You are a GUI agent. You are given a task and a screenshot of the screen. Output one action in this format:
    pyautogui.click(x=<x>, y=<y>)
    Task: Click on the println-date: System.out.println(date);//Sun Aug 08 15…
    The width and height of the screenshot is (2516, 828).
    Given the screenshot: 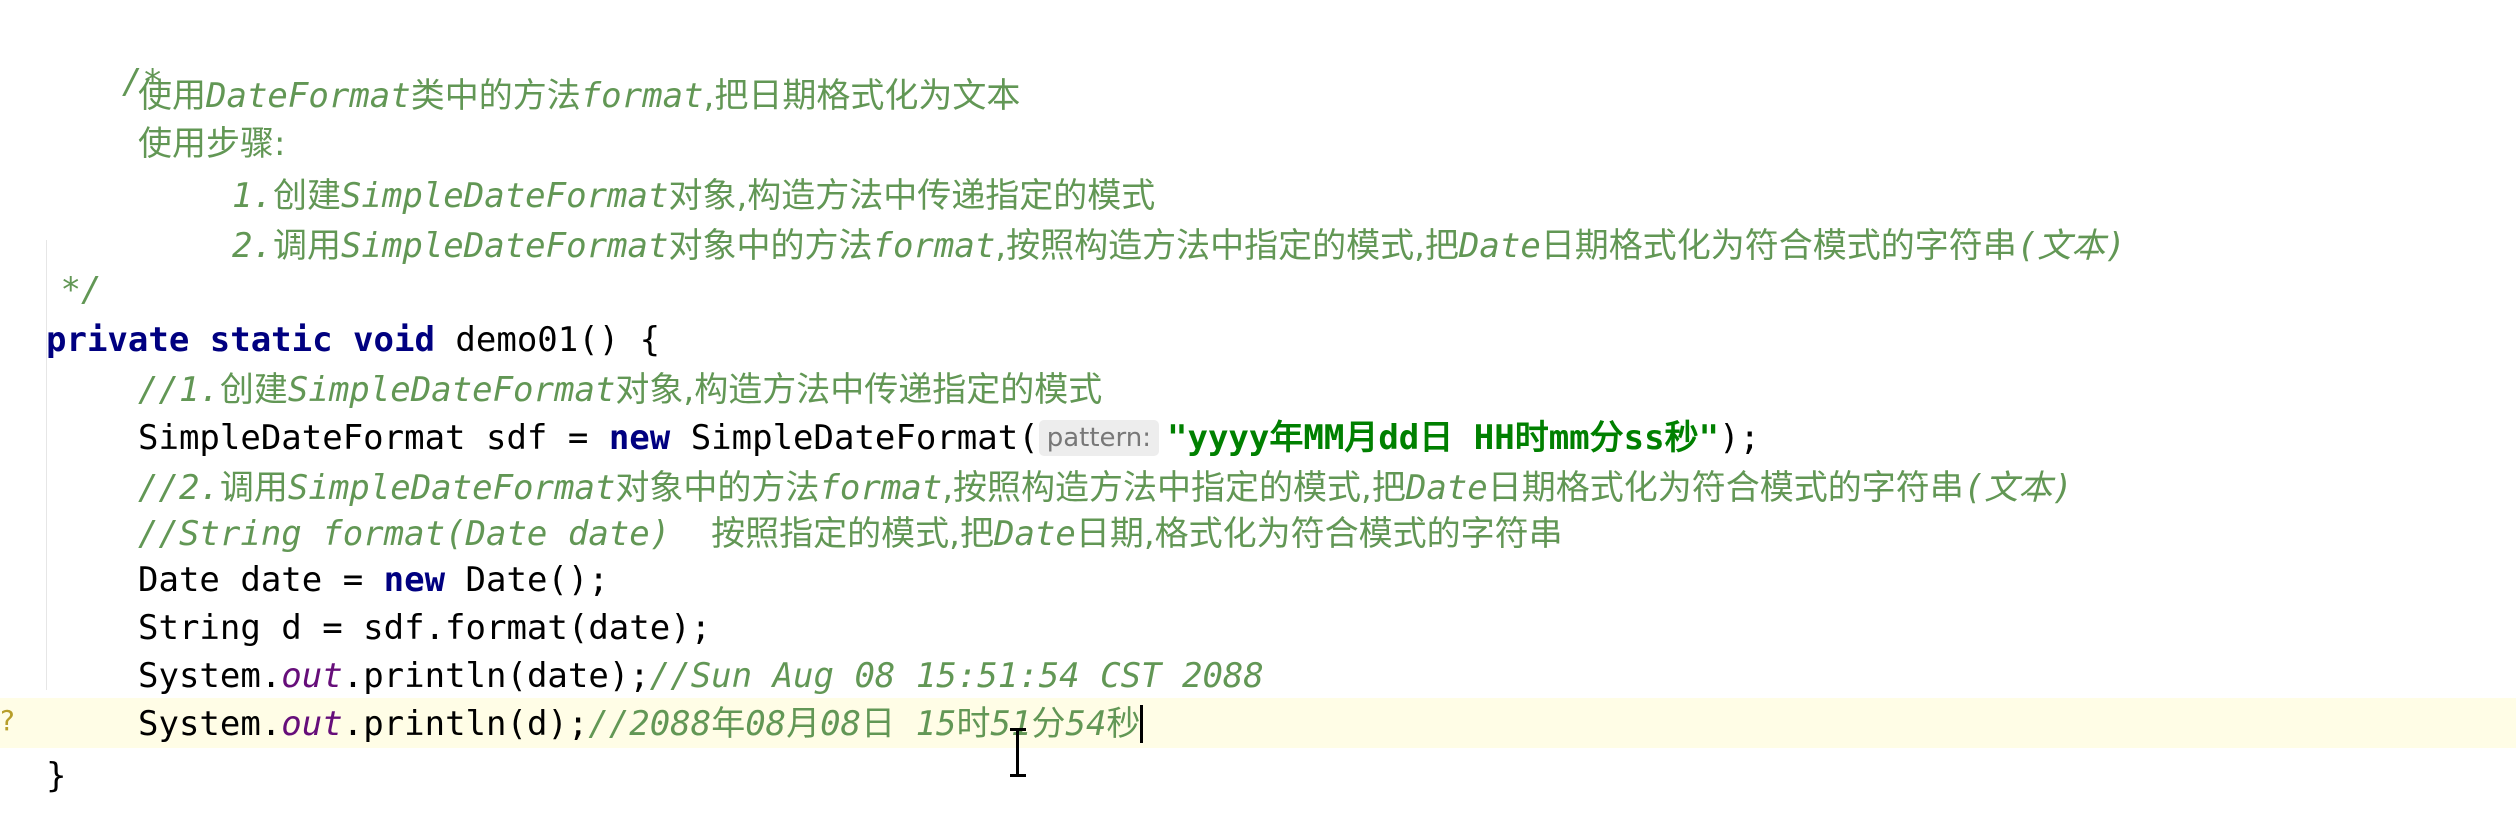 What is the action you would take?
    pyautogui.click(x=701, y=676)
    